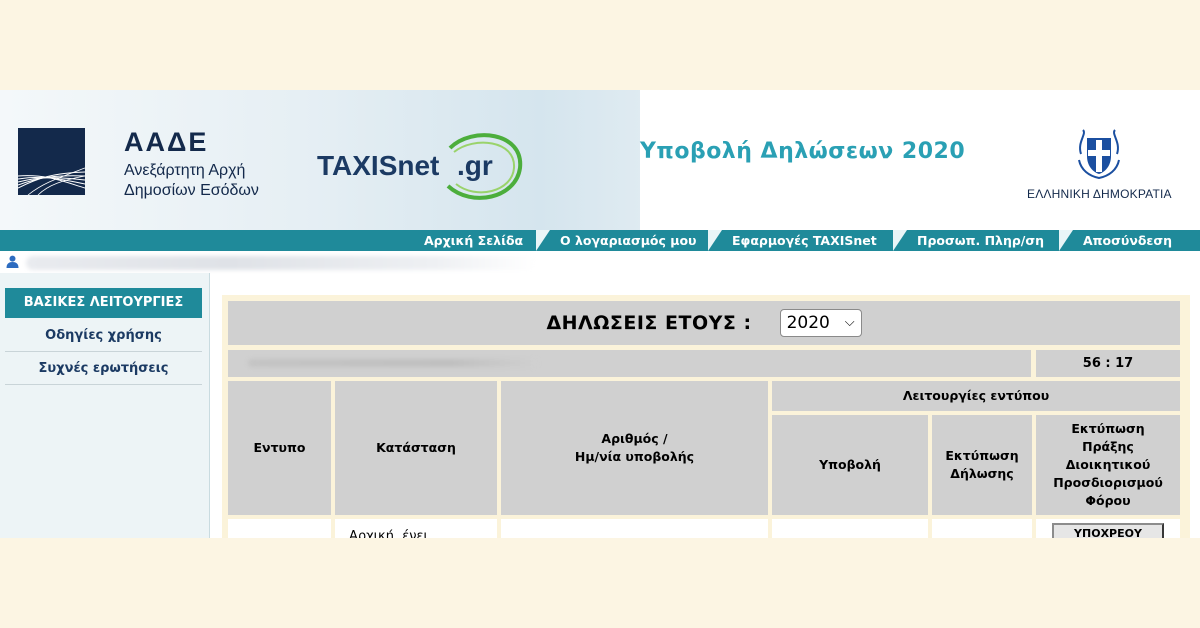  I want to click on taxisnet-logo: TAXISnet .gr, so click(424, 170).